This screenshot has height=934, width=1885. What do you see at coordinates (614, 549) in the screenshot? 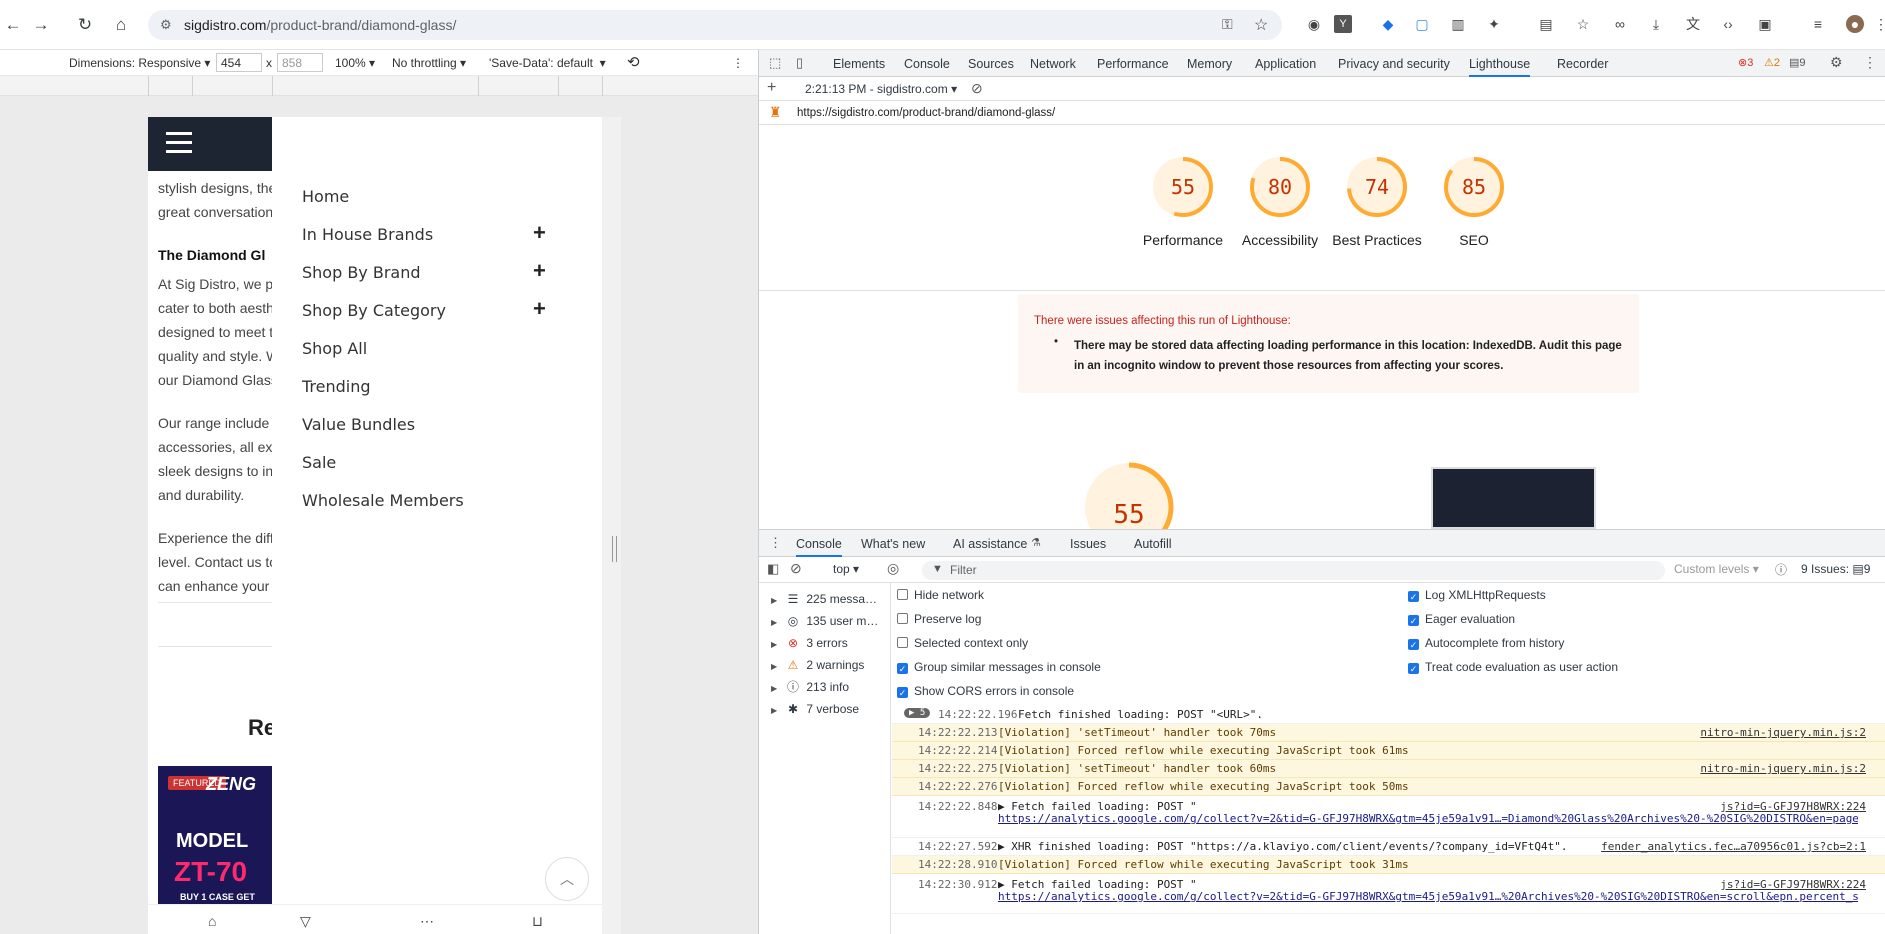
I see `resize-handle` at bounding box center [614, 549].